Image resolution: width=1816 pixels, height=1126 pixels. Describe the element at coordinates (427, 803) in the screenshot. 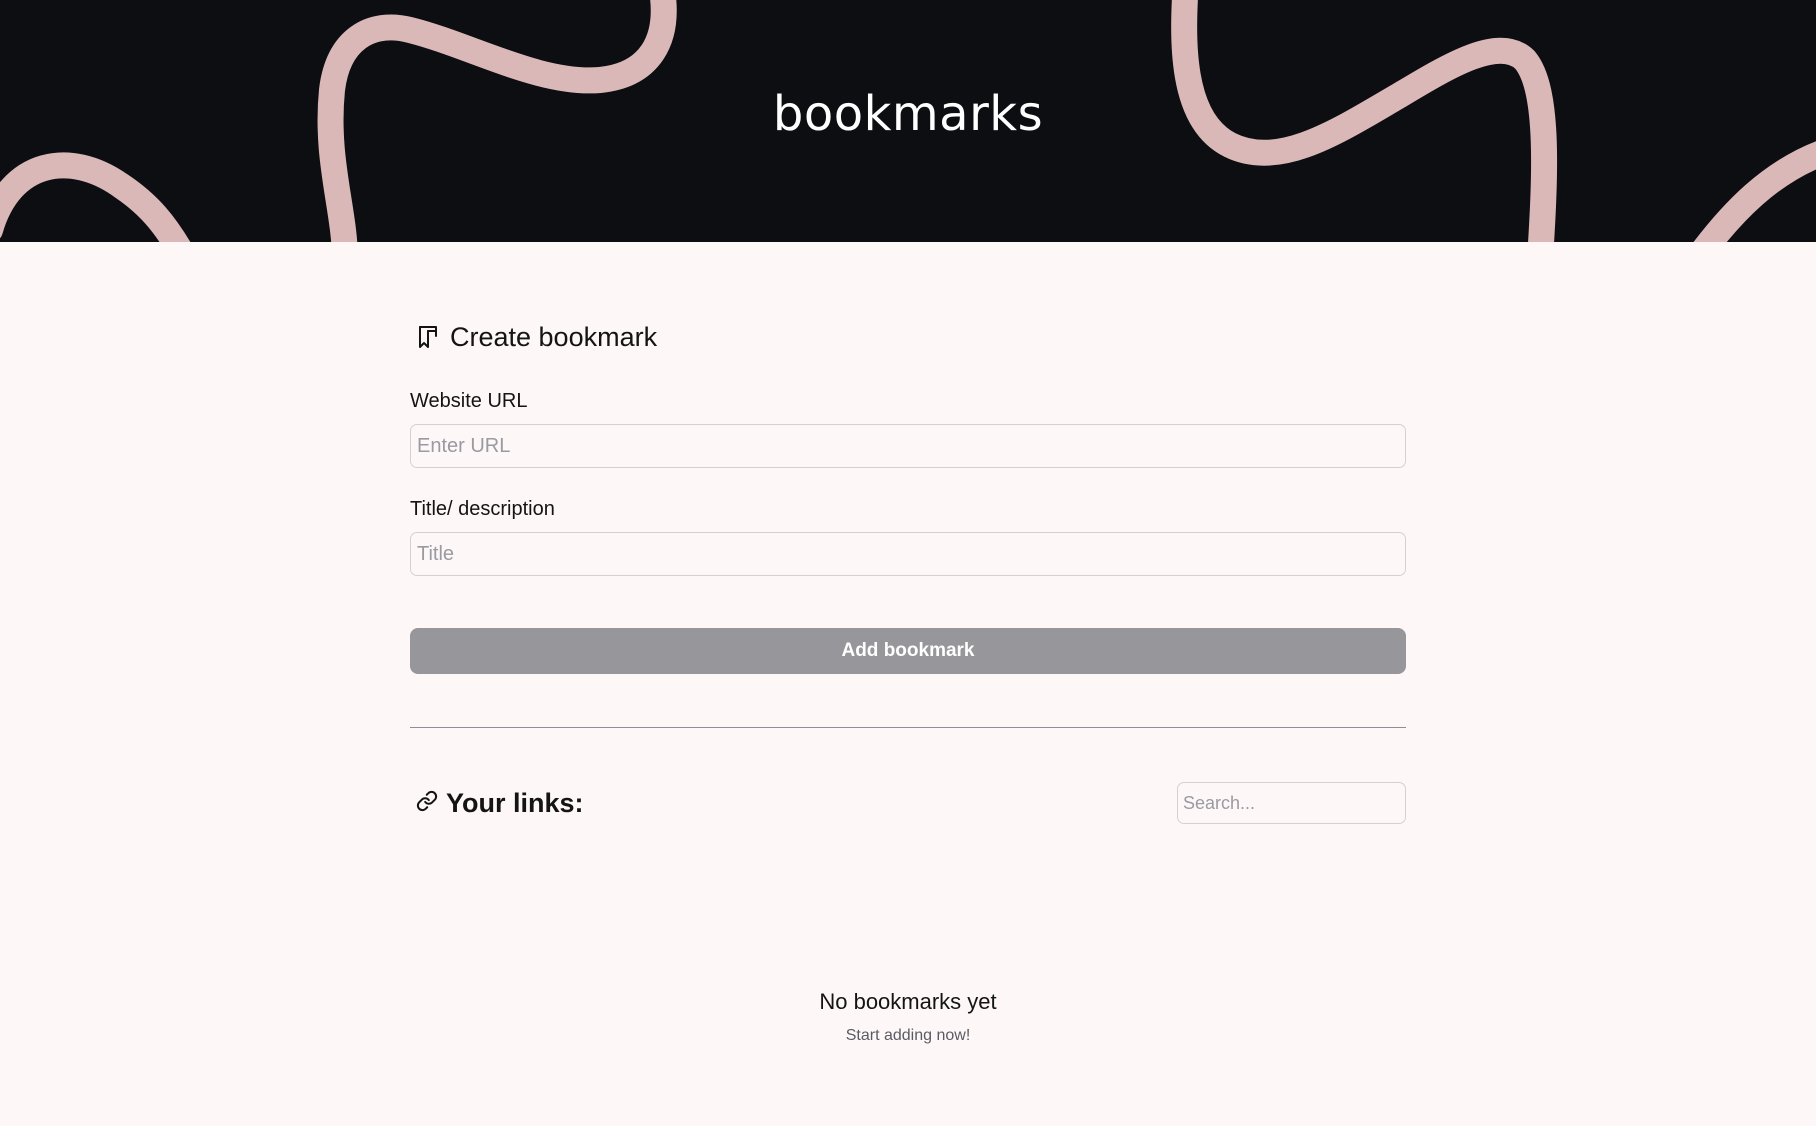

I see `link-icon` at that location.